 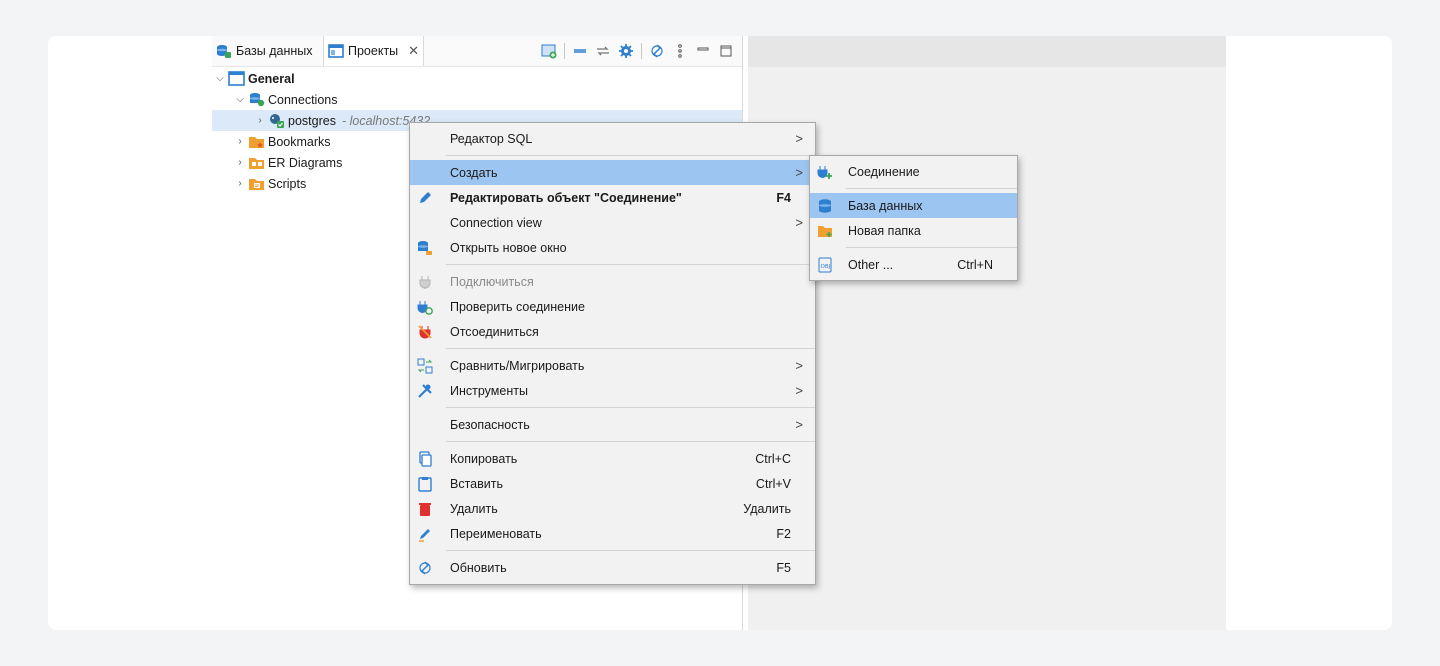 I want to click on menu-shortcut: F2, so click(x=783, y=533).